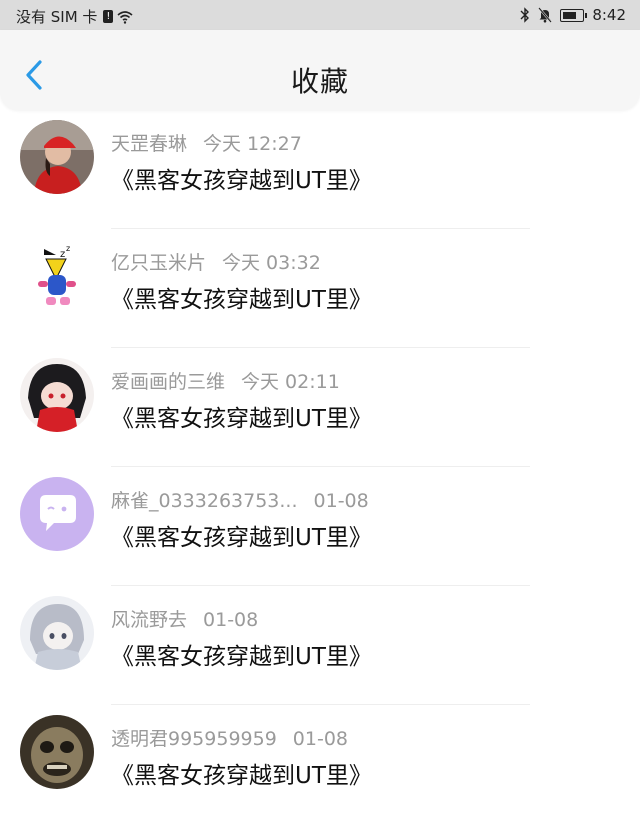 The width and height of the screenshot is (640, 824). Describe the element at coordinates (609, 15) in the screenshot. I see `clock-text: 8:42` at that location.